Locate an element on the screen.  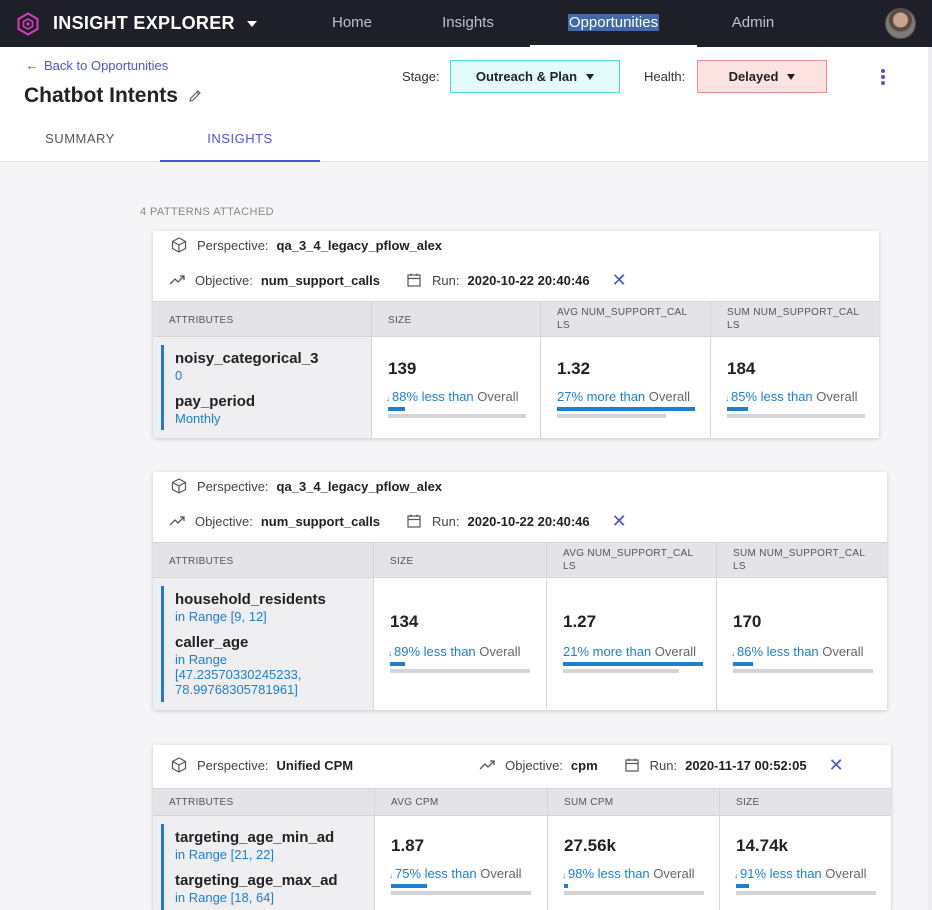
attribute-value: in Range [21, 22] is located at coordinates (225, 854).